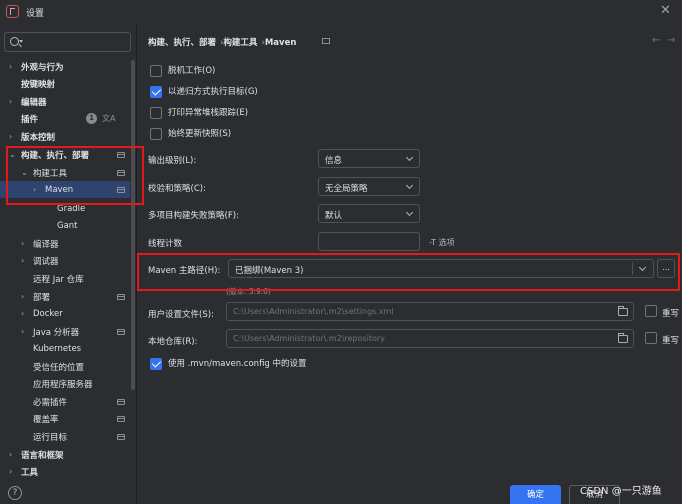  I want to click on print-stacktrace-label: 打印异常堆栈跟踪(E), so click(208, 113).